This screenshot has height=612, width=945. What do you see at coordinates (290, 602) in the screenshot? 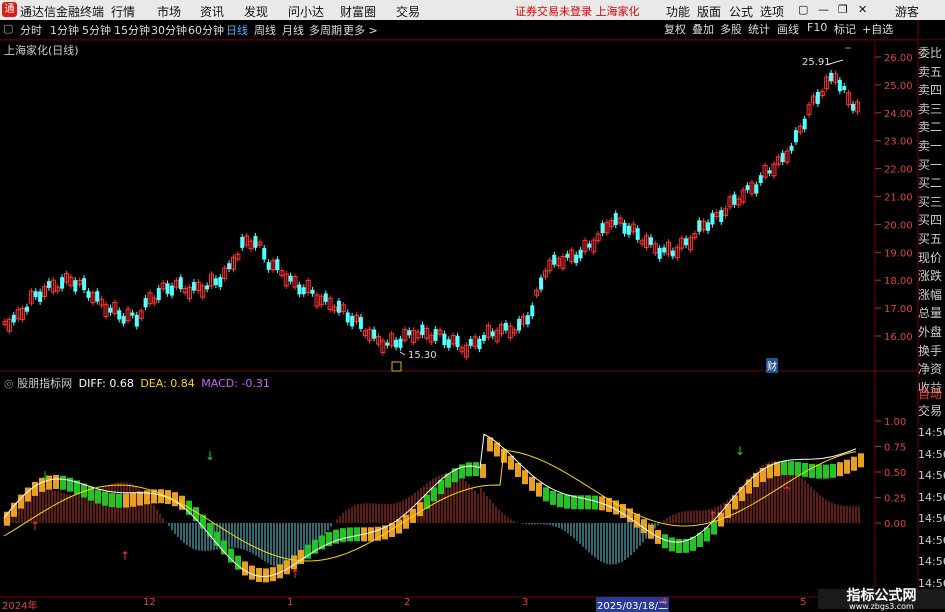
I see `date-label-2: 1` at bounding box center [290, 602].